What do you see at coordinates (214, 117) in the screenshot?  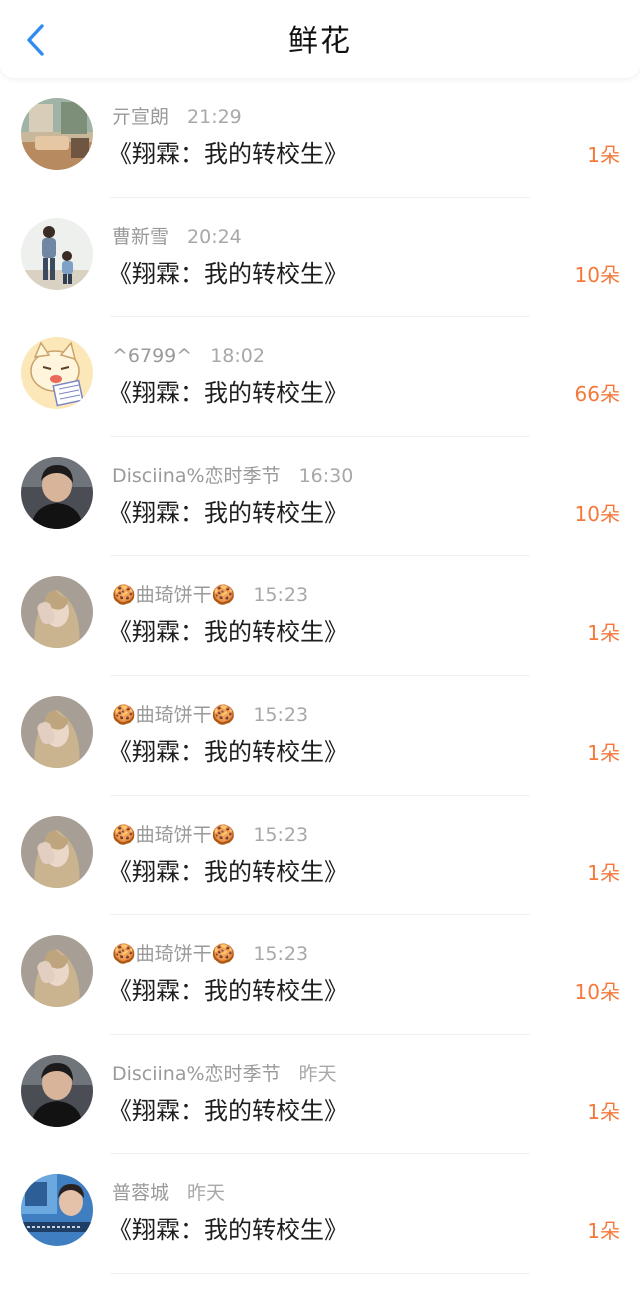 I see `gift-time: 21:29` at bounding box center [214, 117].